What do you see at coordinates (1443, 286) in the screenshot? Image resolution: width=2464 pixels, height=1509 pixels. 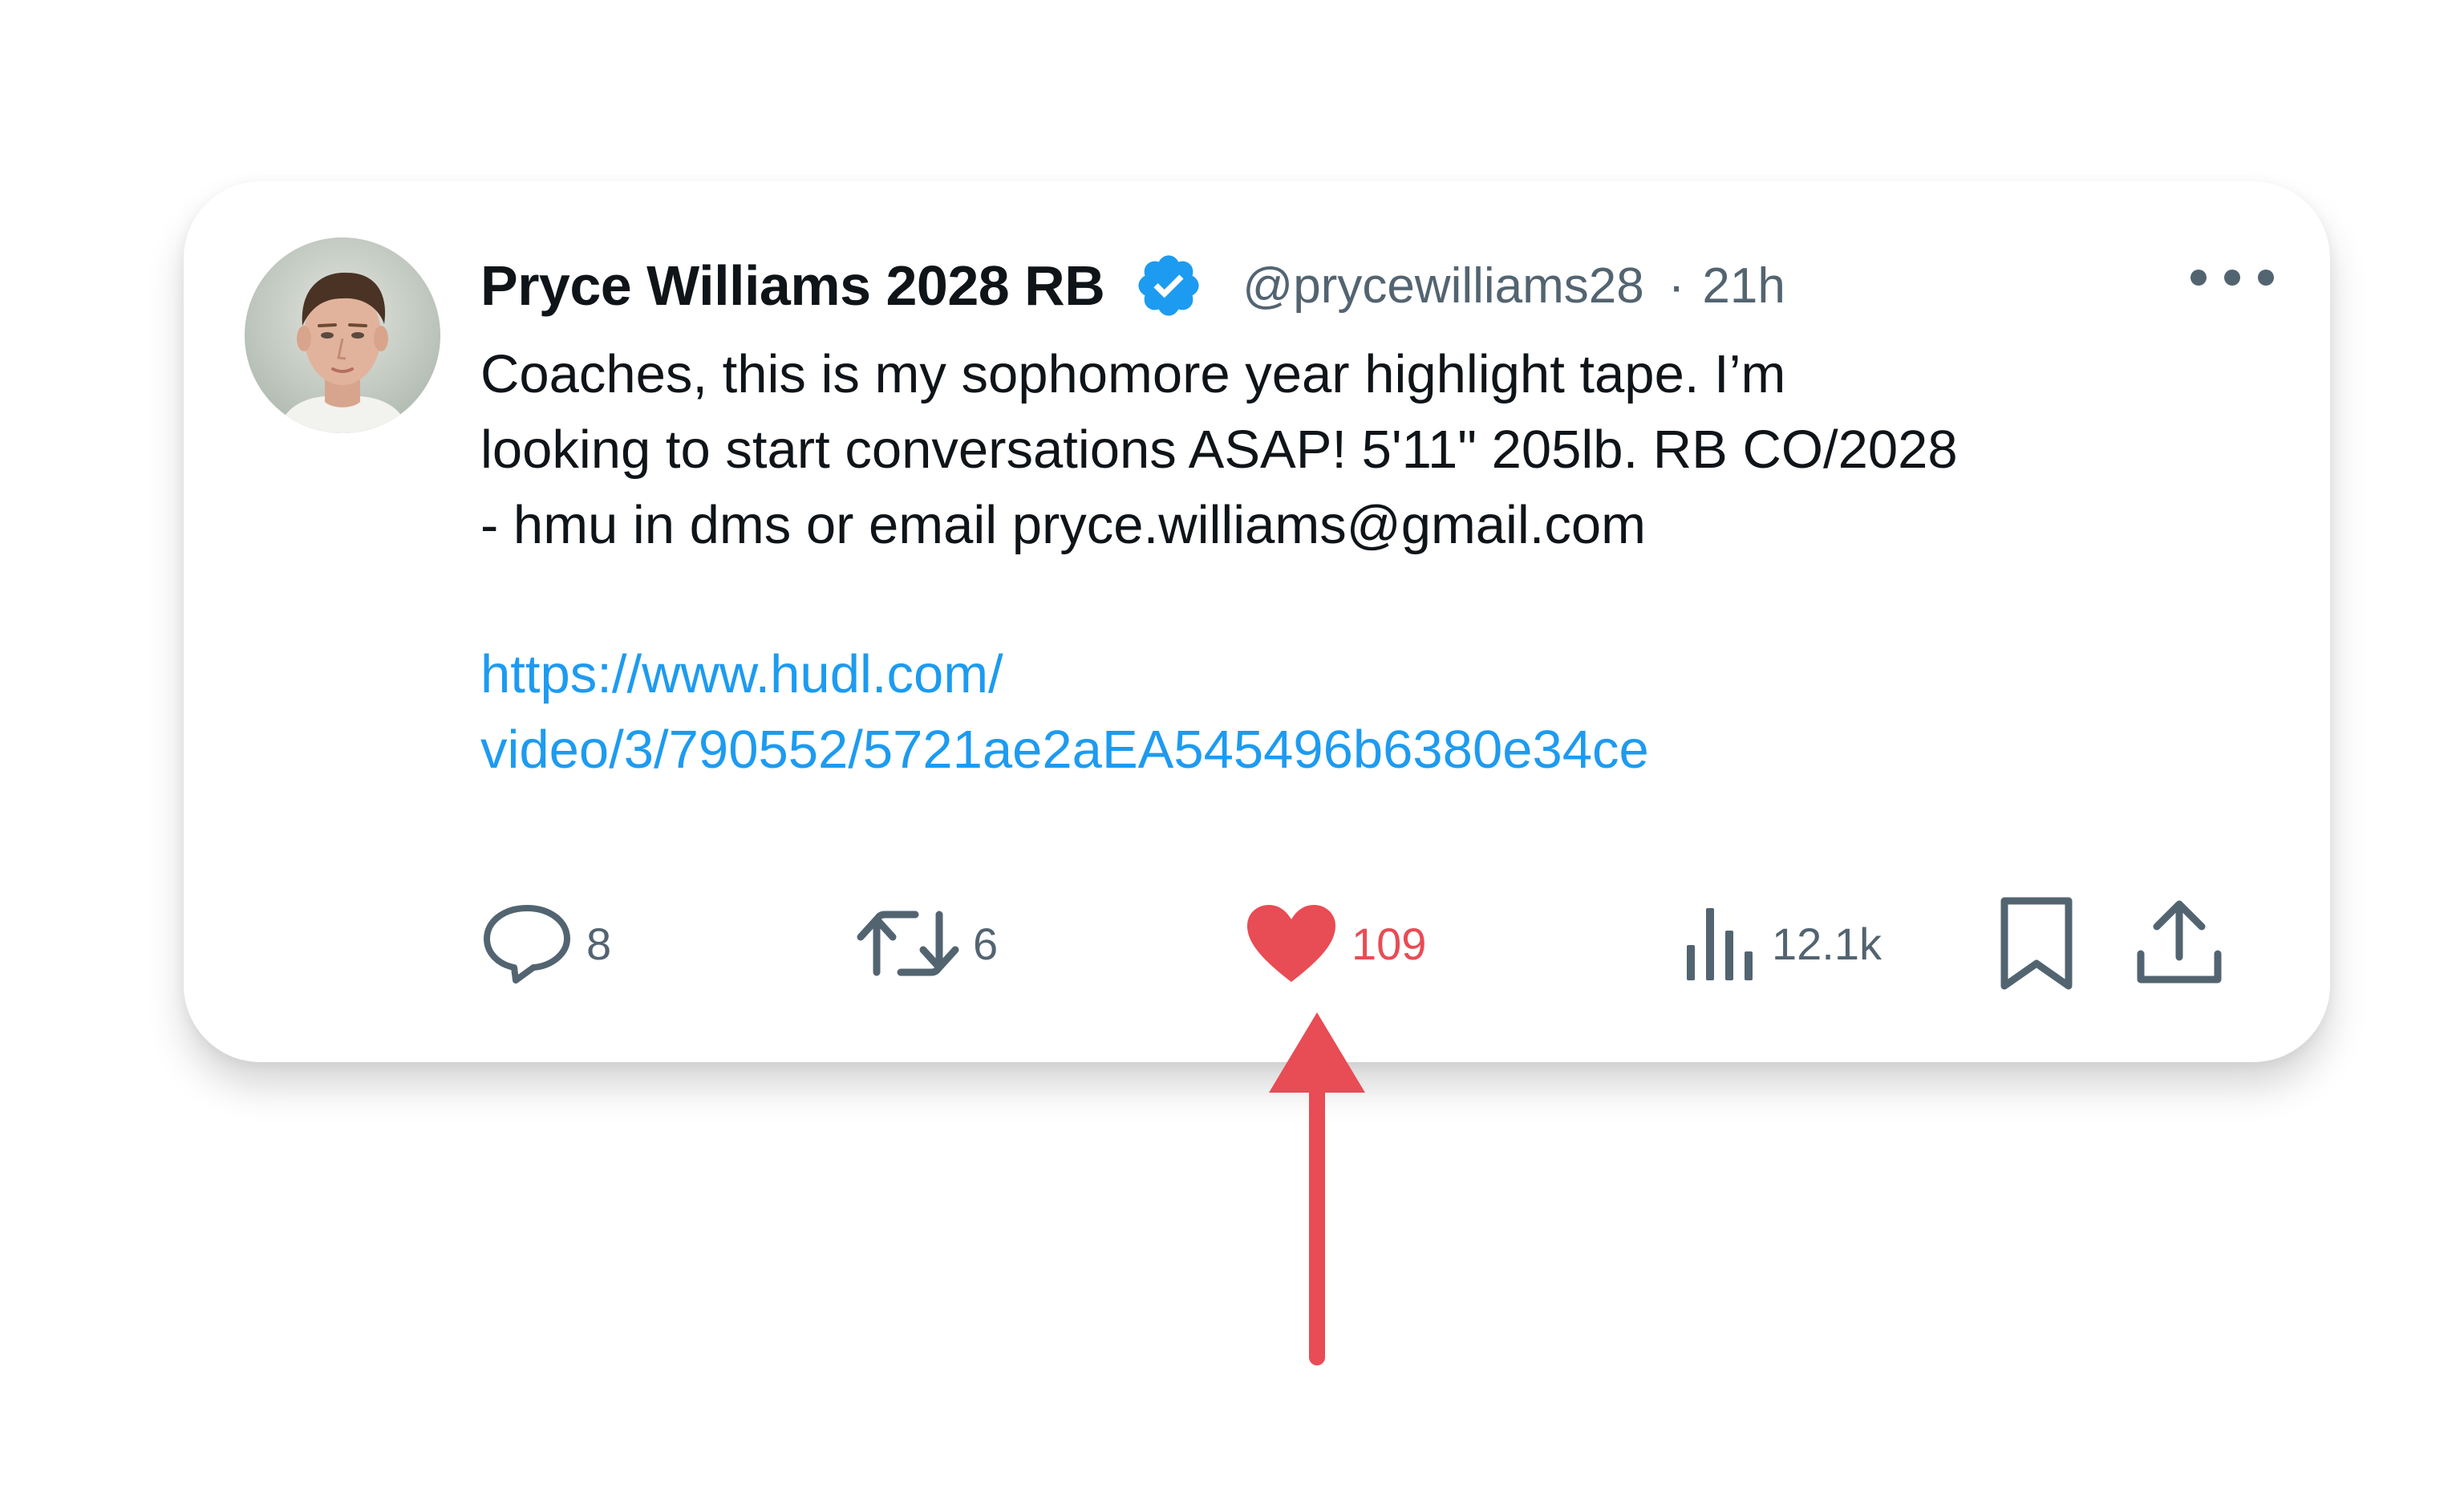 I see `user-handle: @prycewilliams28` at bounding box center [1443, 286].